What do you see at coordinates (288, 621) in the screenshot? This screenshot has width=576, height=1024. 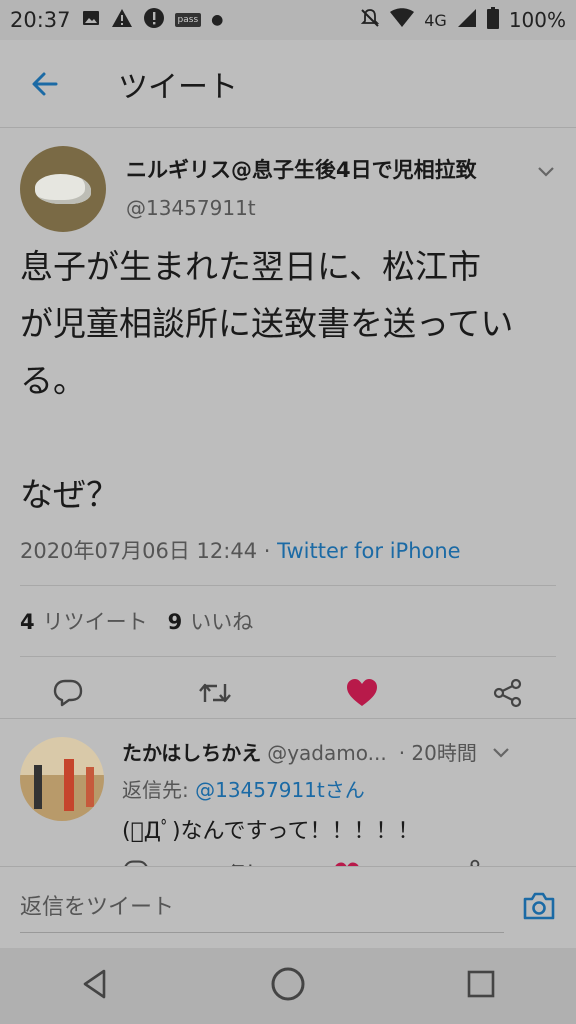 I see `tweet-stats: 4 リツイート 9 いいね` at bounding box center [288, 621].